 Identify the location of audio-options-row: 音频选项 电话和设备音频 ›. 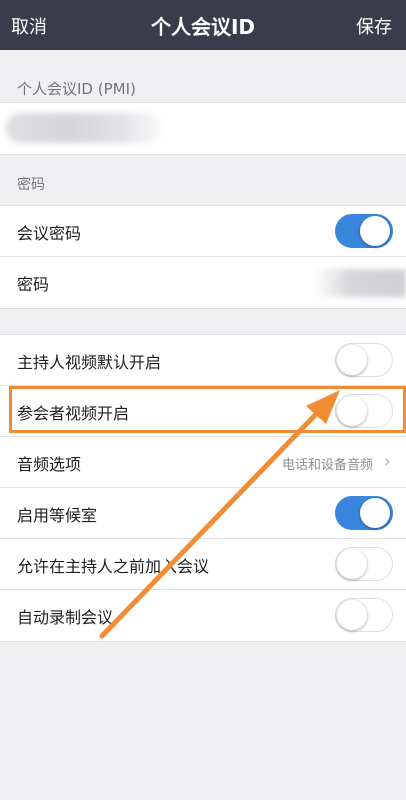
(203, 462).